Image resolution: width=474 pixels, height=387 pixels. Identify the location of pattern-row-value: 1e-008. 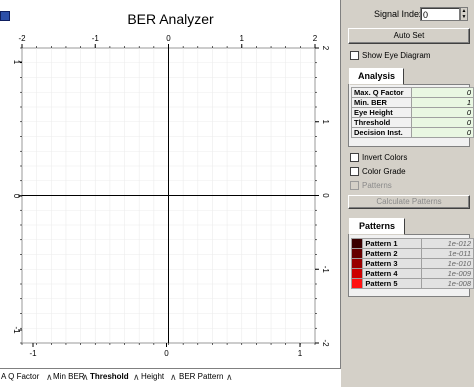
(447, 283).